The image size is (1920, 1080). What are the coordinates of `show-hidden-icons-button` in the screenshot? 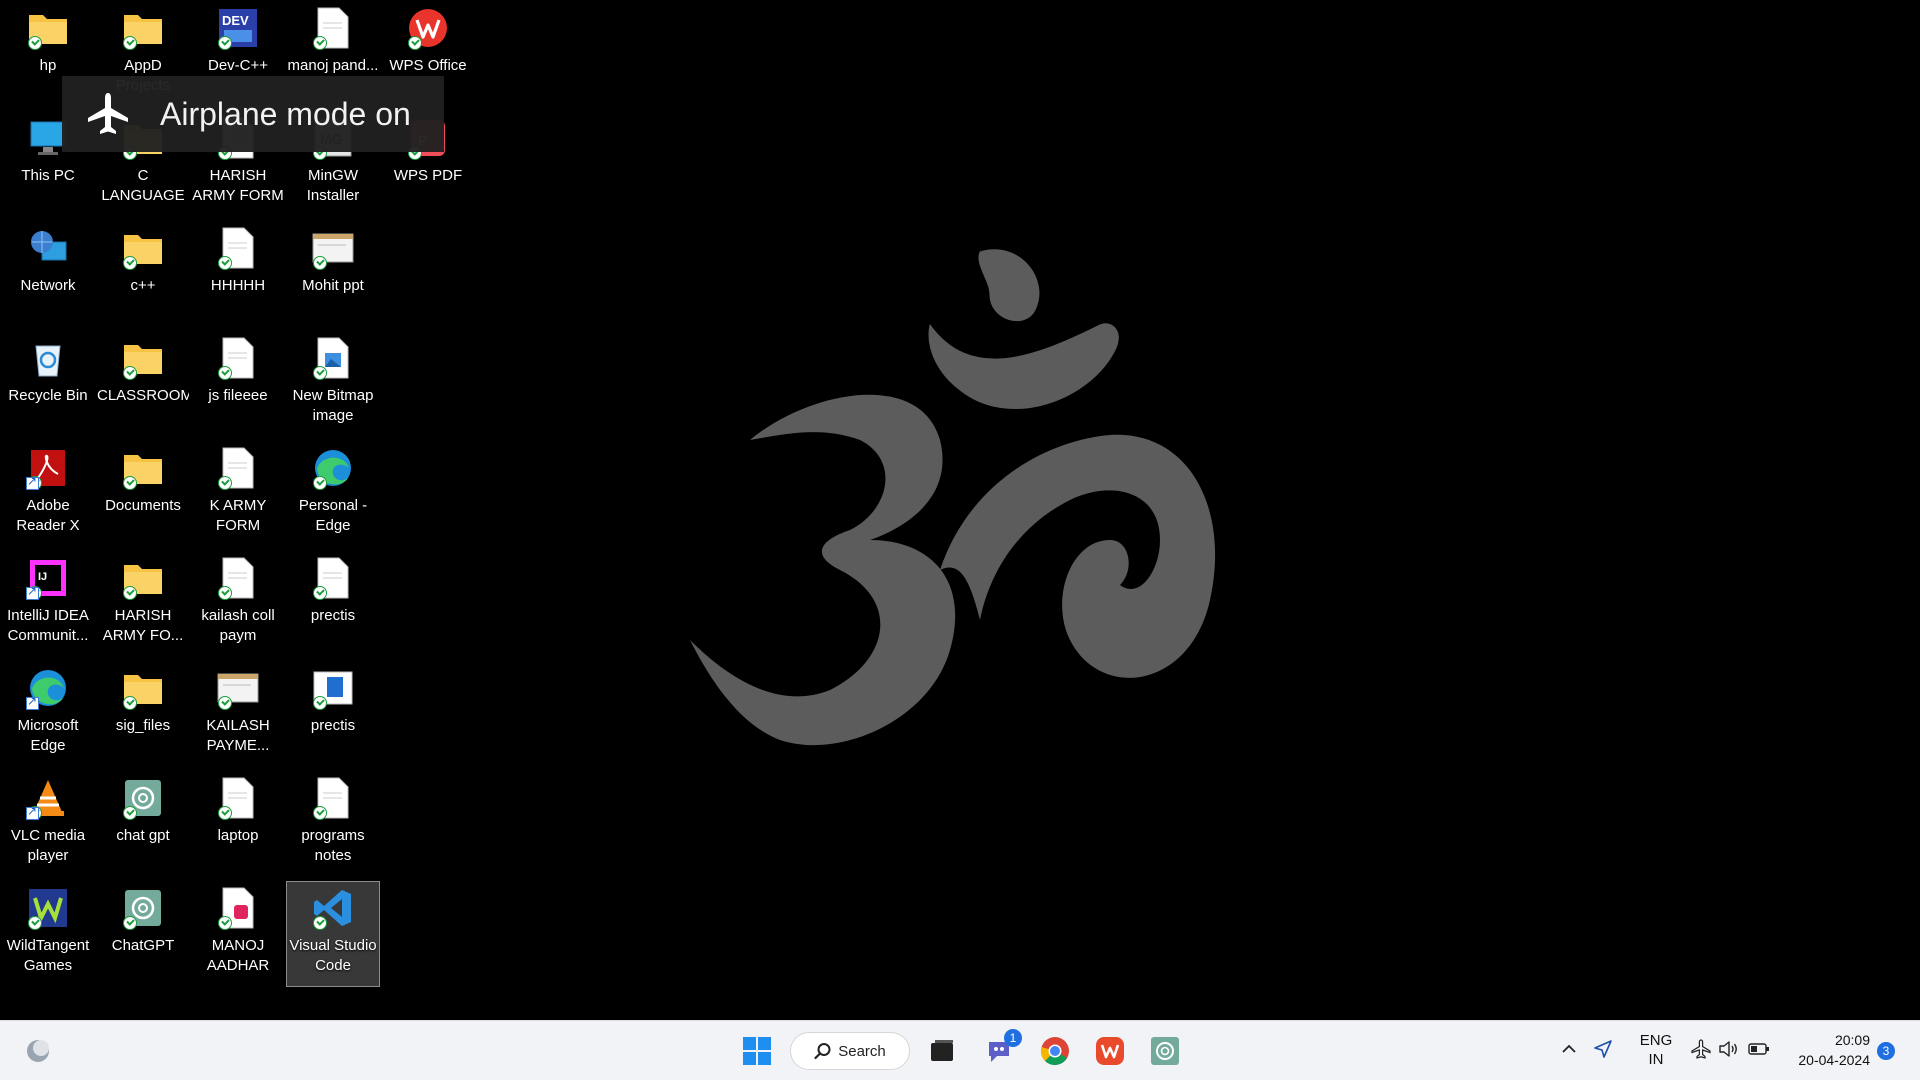 It's located at (1569, 1051).